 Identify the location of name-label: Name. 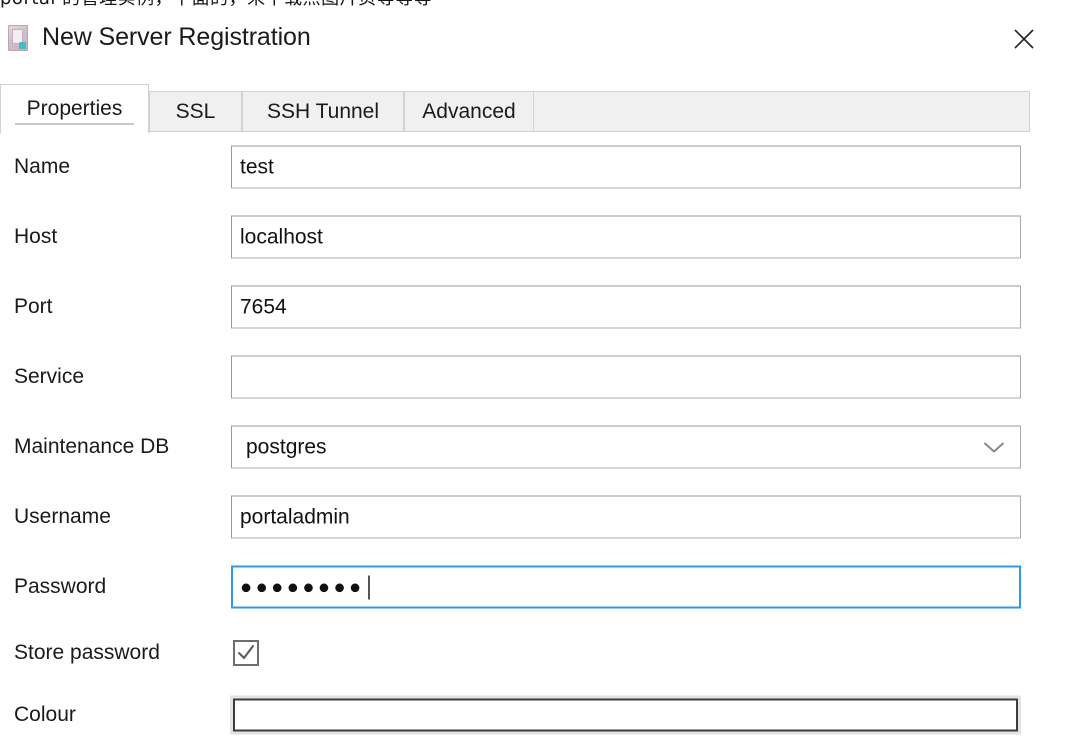
(42, 166).